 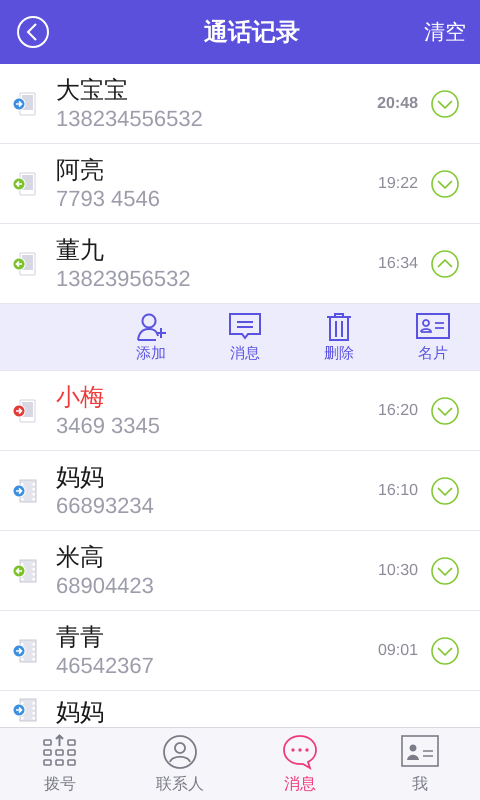 I want to click on call-row: 青青 46542367 09:01, so click(x=240, y=651).